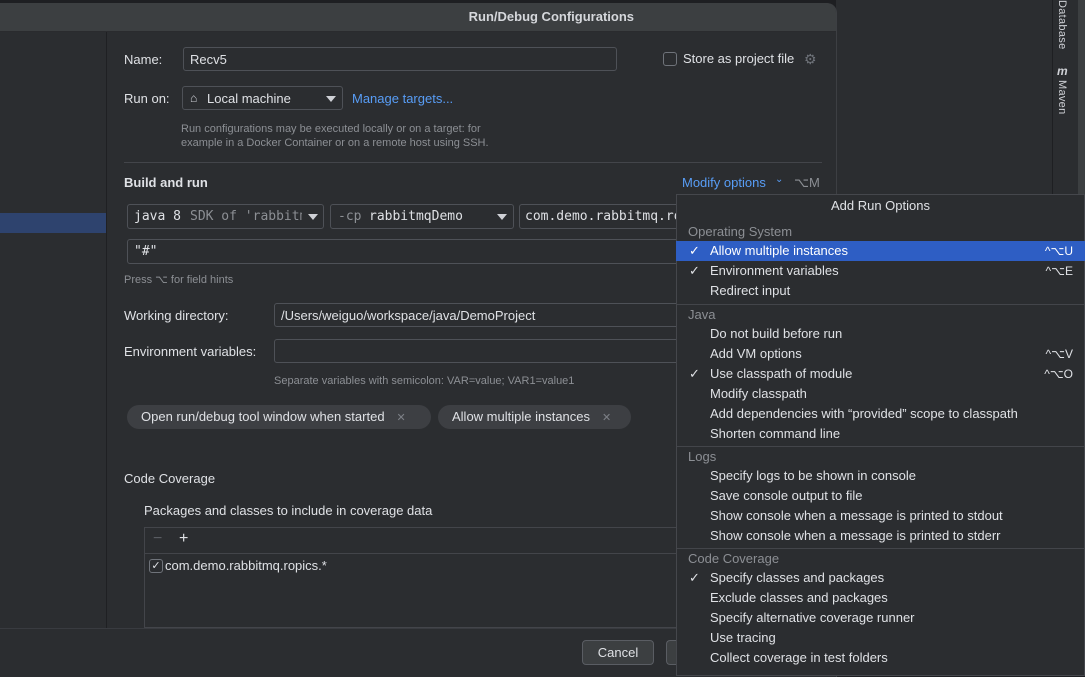  What do you see at coordinates (157, 216) in the screenshot?
I see `jdk-version: java 8` at bounding box center [157, 216].